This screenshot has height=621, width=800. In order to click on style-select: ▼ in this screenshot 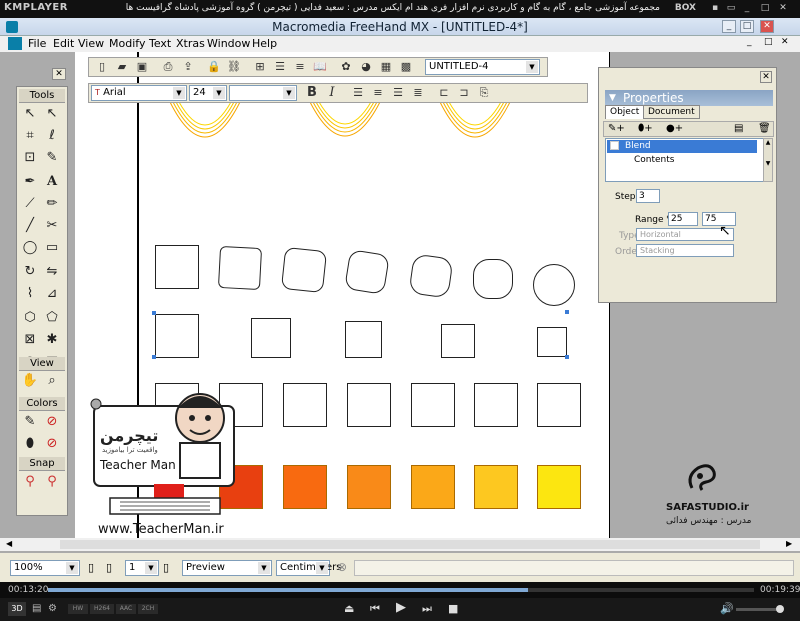, I will do `click(263, 93)`.